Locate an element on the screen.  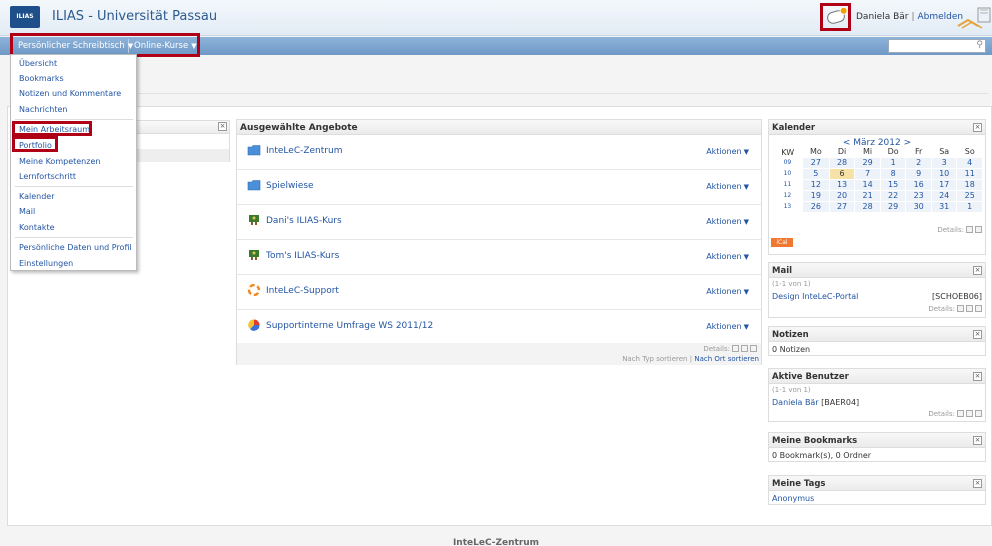
item-link: InteLeC-Support is located at coordinates (302, 291).